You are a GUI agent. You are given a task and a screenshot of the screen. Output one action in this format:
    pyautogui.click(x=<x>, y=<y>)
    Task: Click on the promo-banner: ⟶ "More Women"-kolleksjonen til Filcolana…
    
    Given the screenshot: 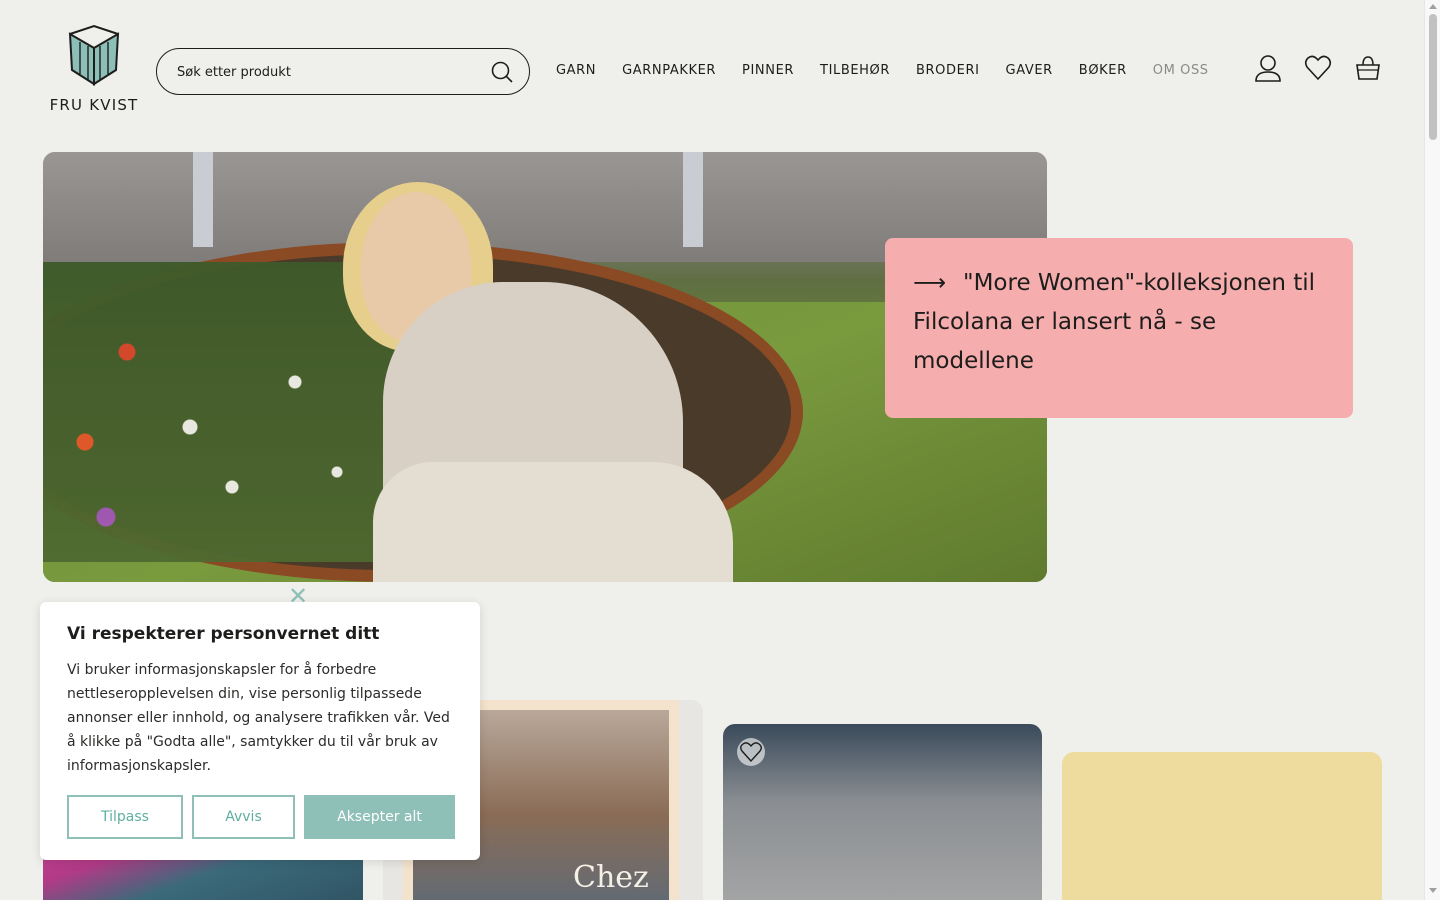 What is the action you would take?
    pyautogui.click(x=1119, y=328)
    